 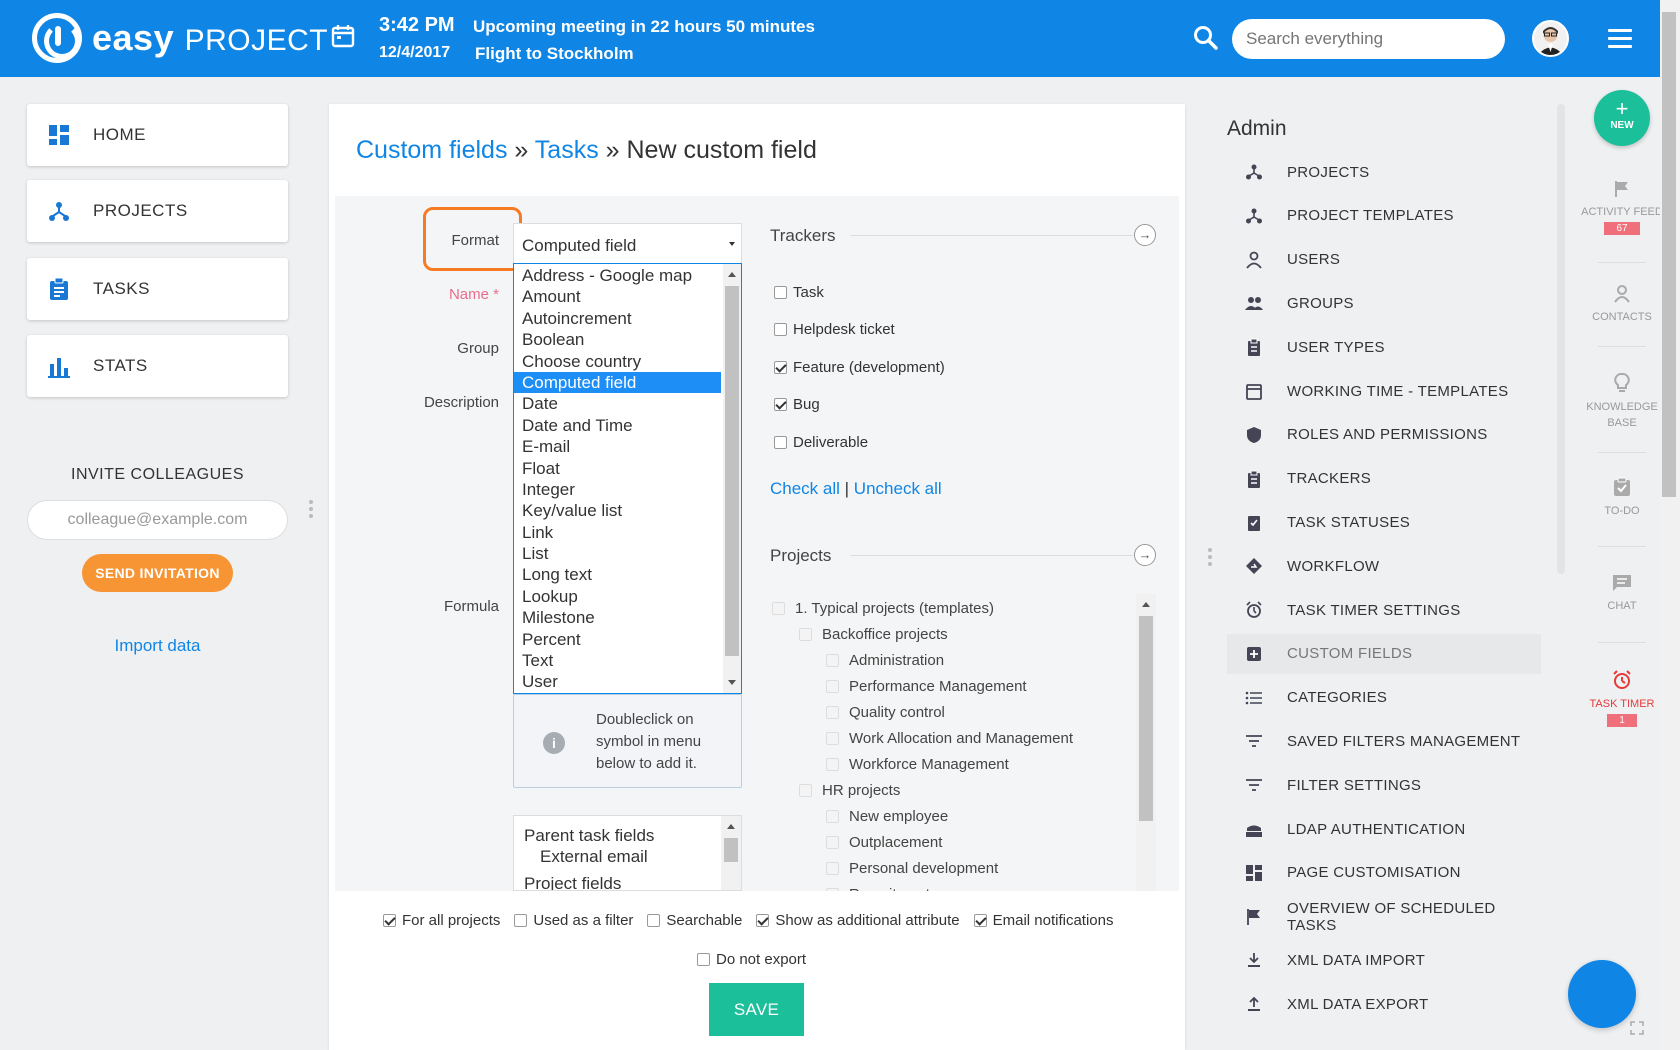 I want to click on nav-stats: STATS, so click(x=157, y=366).